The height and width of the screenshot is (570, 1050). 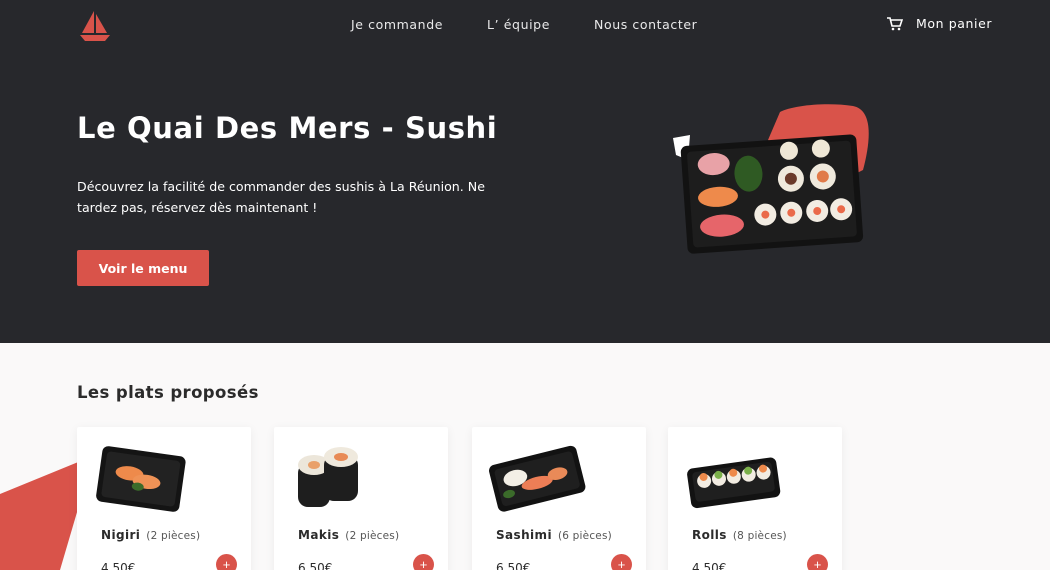 I want to click on menu-item-title: Nigiri (2 pièces), so click(x=150, y=535).